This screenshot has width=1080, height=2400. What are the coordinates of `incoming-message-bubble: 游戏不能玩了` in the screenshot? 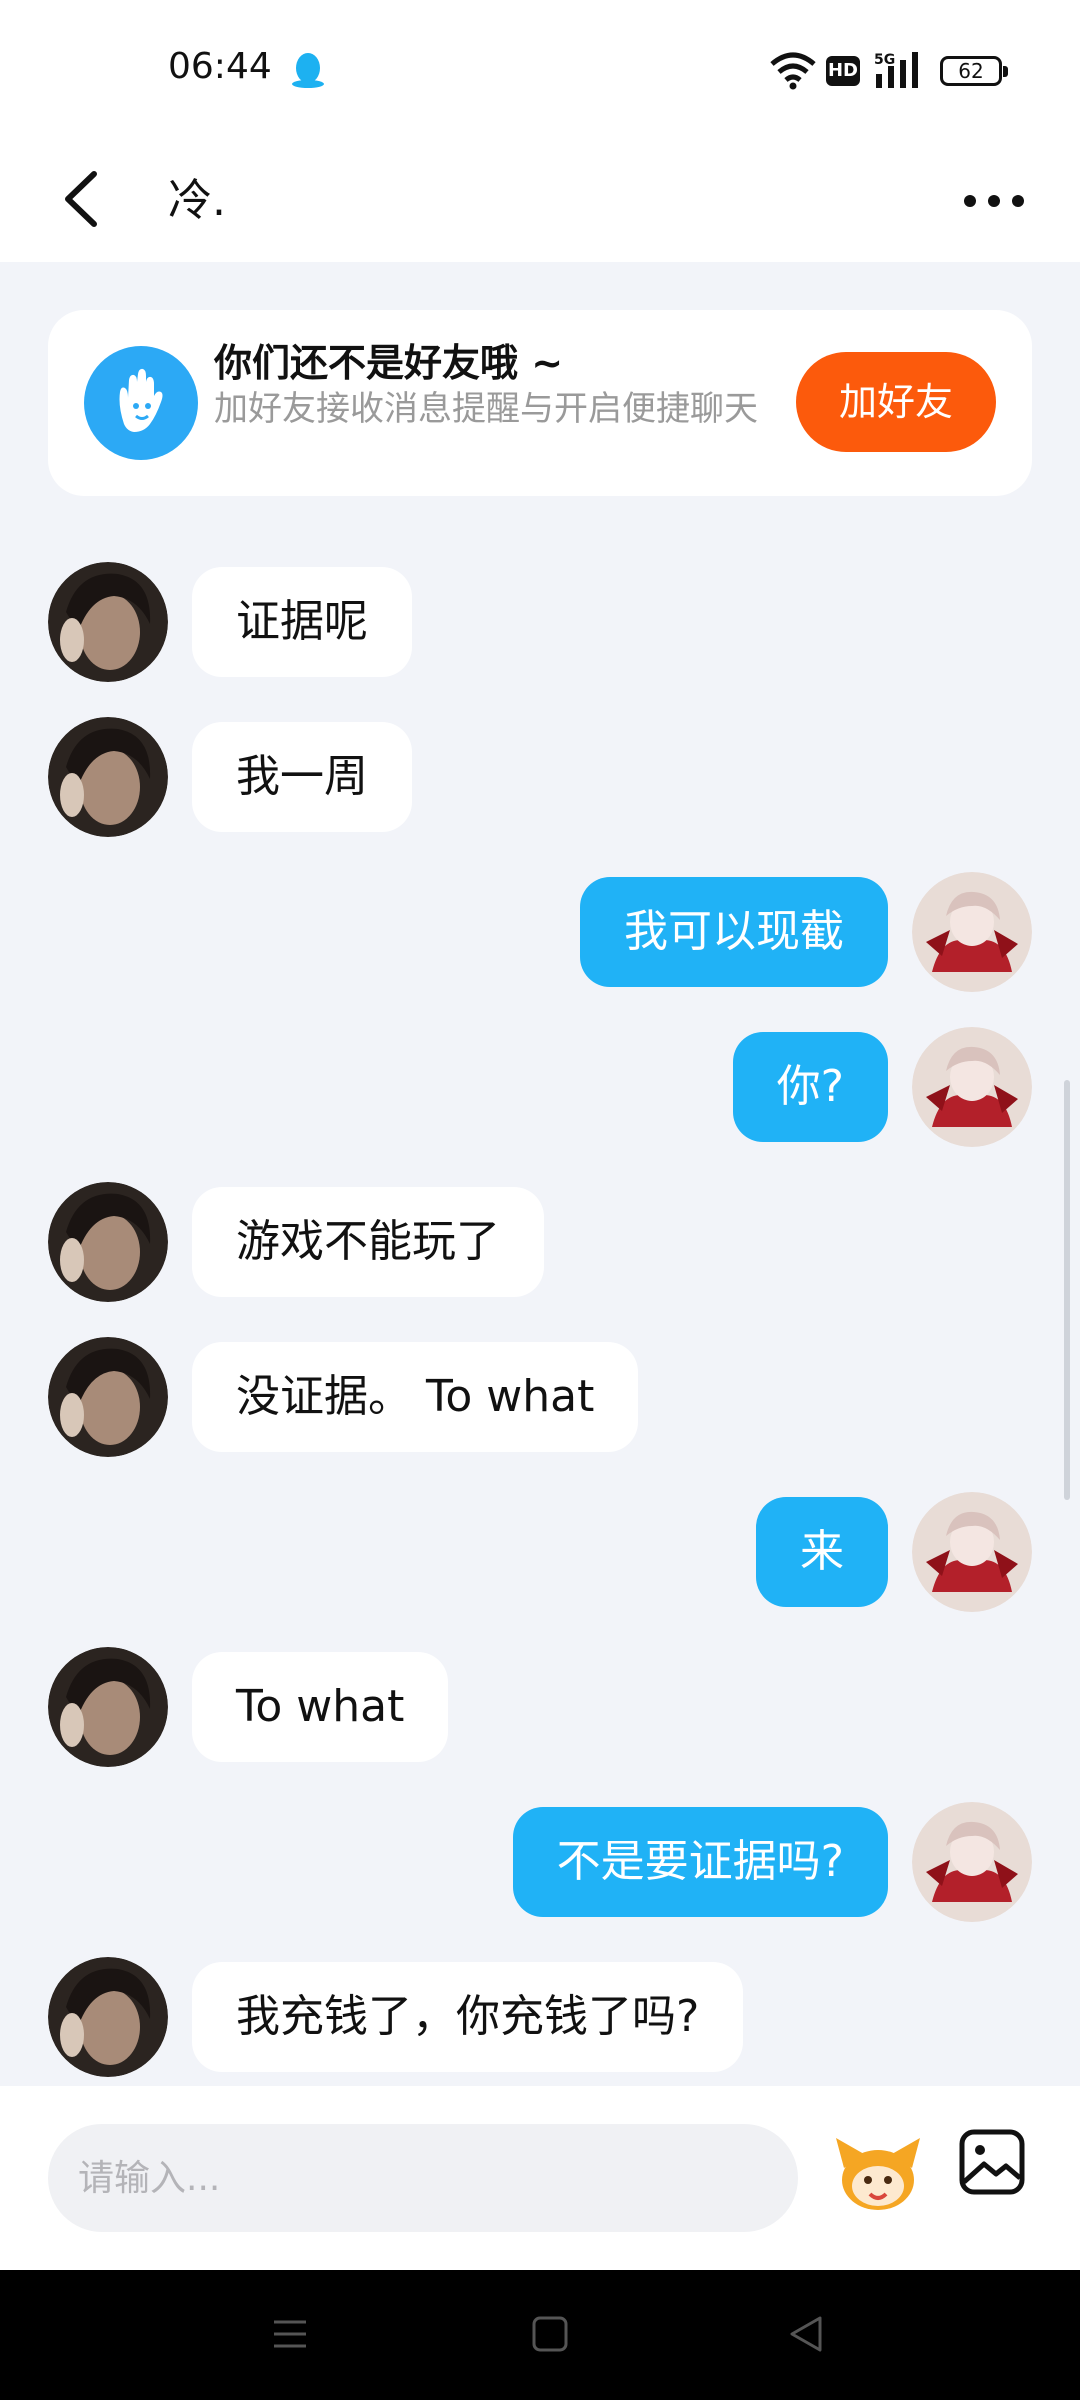 It's located at (368, 1242).